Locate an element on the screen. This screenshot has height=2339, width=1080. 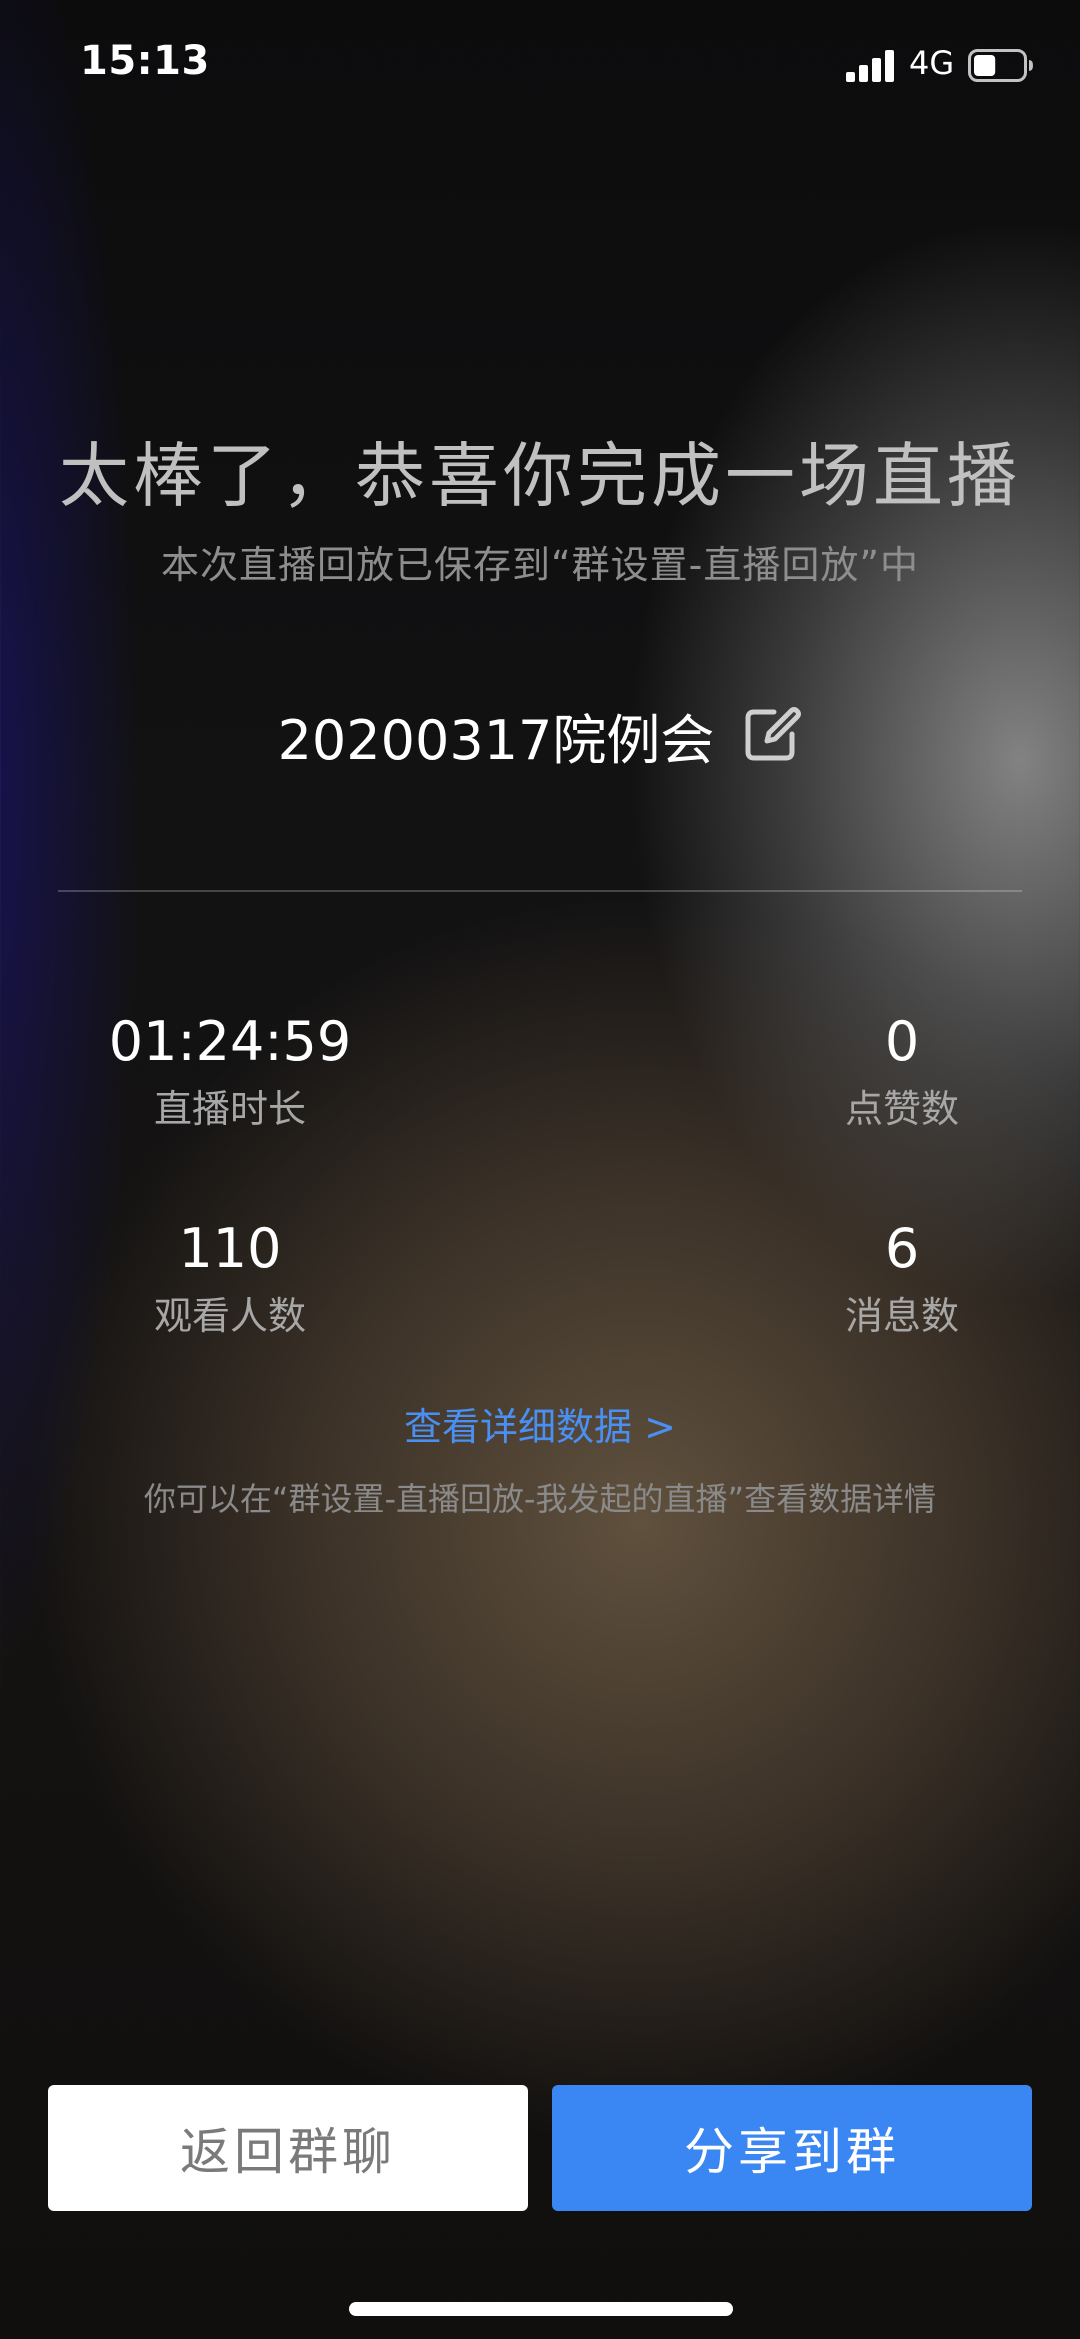
stat-duration: 01:24:59 直播时长 is located at coordinates (230, 1071).